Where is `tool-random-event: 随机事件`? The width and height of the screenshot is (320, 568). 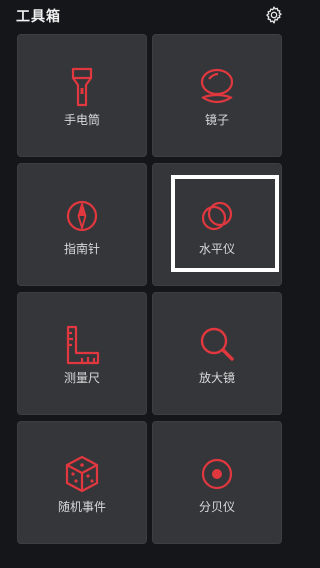 tool-random-event: 随机事件 is located at coordinates (82, 482).